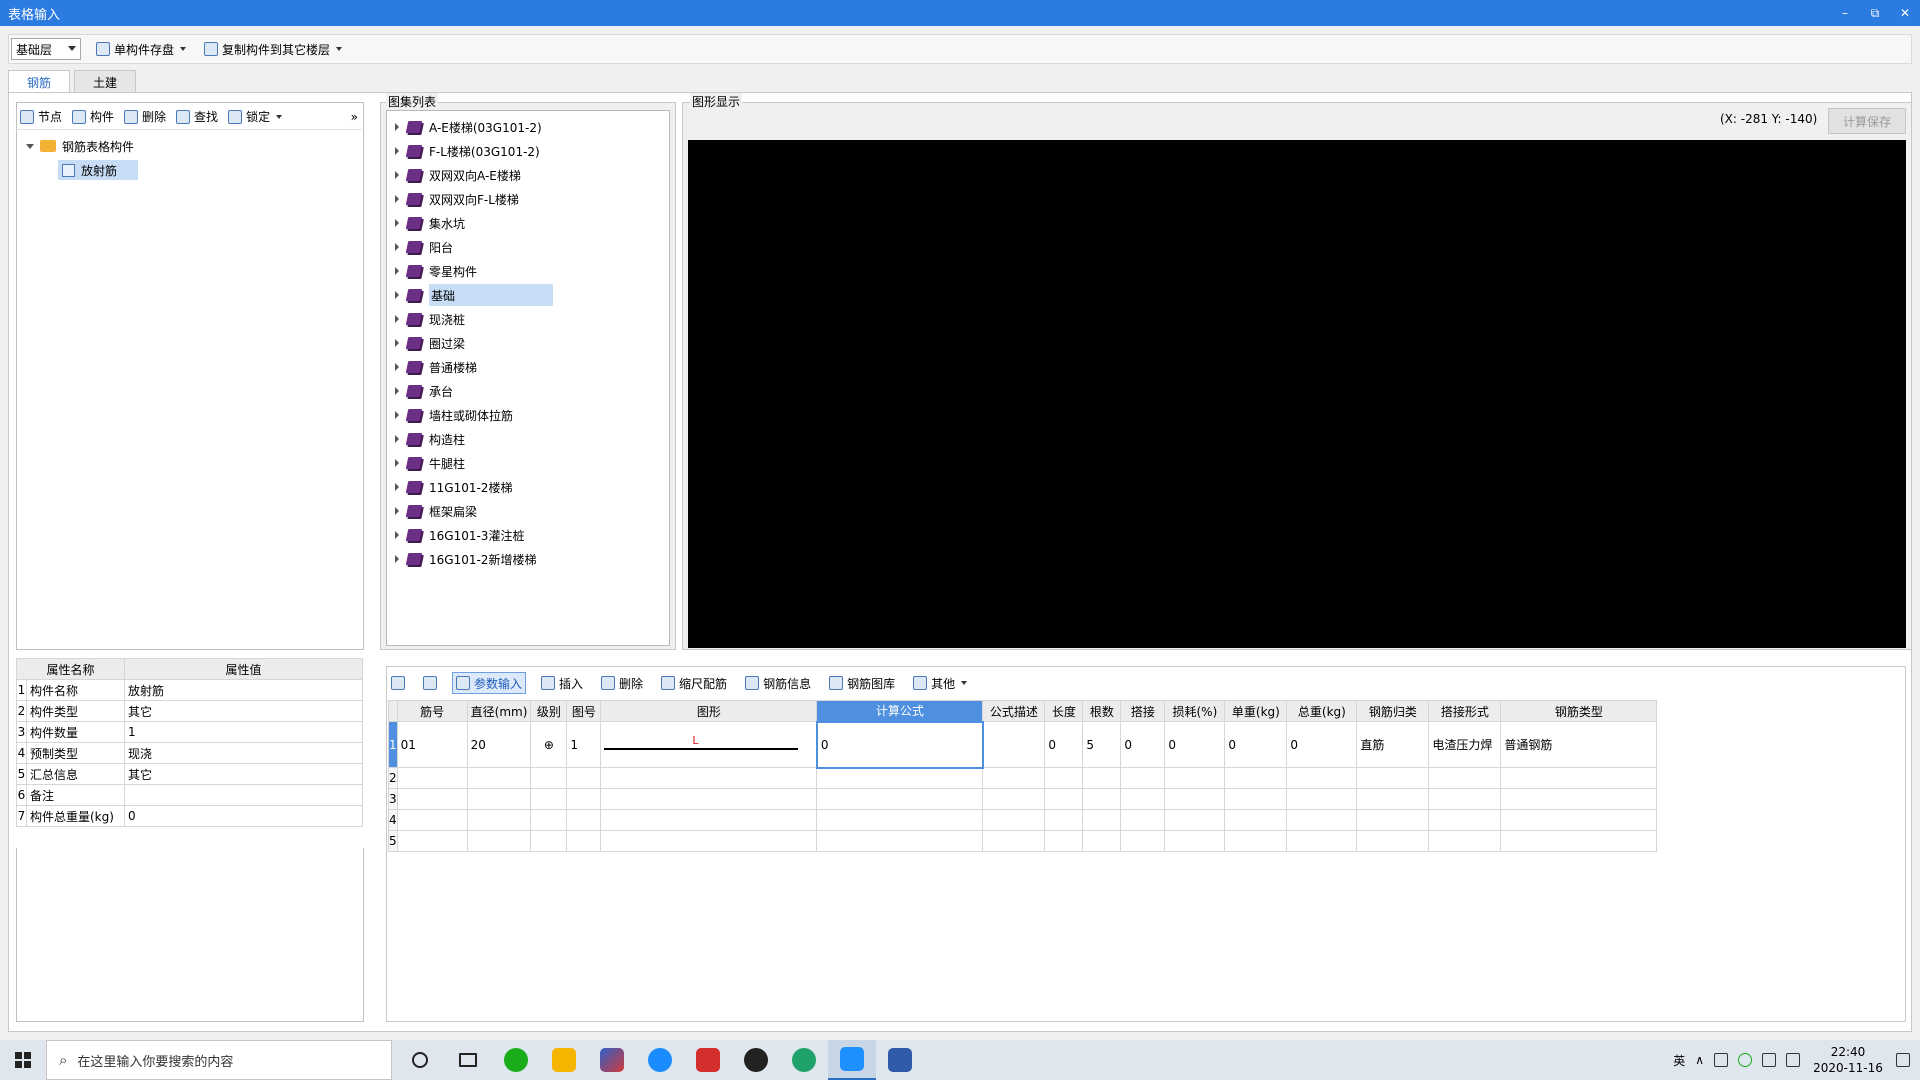 This screenshot has height=1080, width=1920. What do you see at coordinates (1014, 744) in the screenshot?
I see `cell-desc` at bounding box center [1014, 744].